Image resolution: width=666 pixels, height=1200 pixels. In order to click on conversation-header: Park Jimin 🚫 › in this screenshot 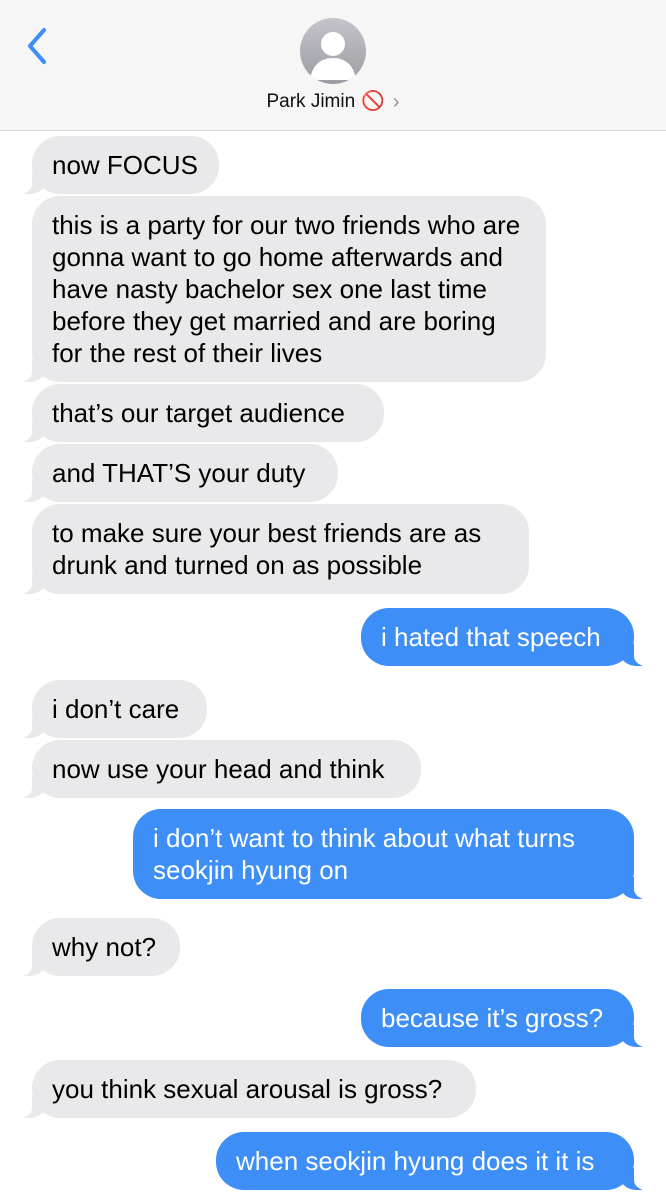, I will do `click(333, 65)`.